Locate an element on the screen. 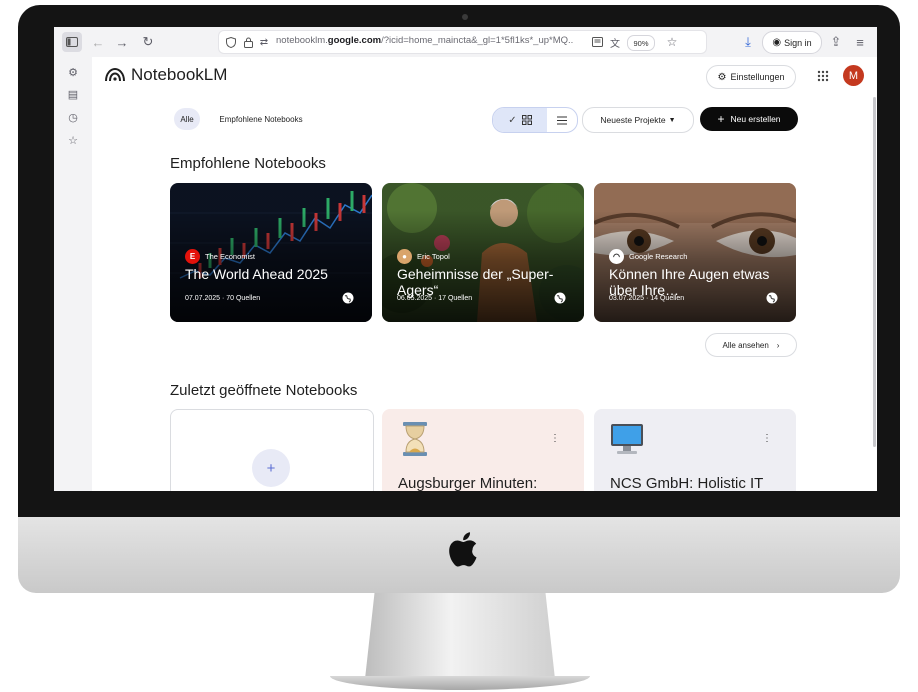 The image size is (918, 692). brand-logo: NotebookLM is located at coordinates (166, 75).